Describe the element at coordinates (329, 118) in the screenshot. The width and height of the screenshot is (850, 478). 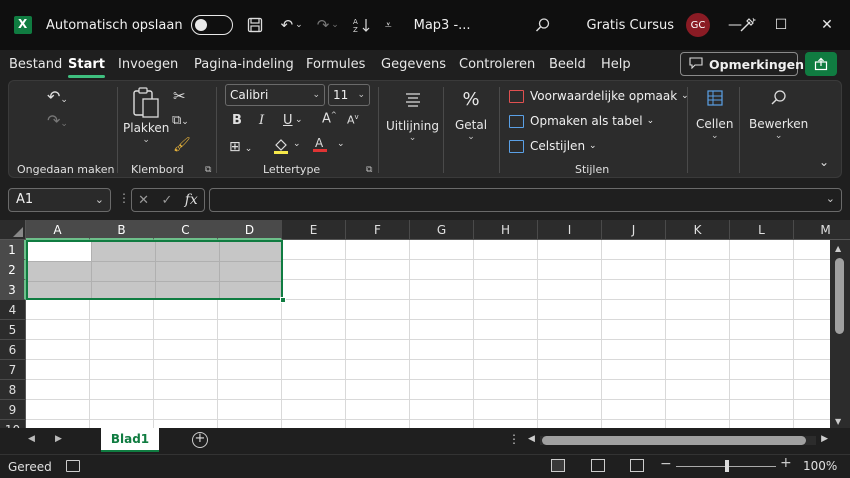
I see `grow-font-icon: A^` at that location.